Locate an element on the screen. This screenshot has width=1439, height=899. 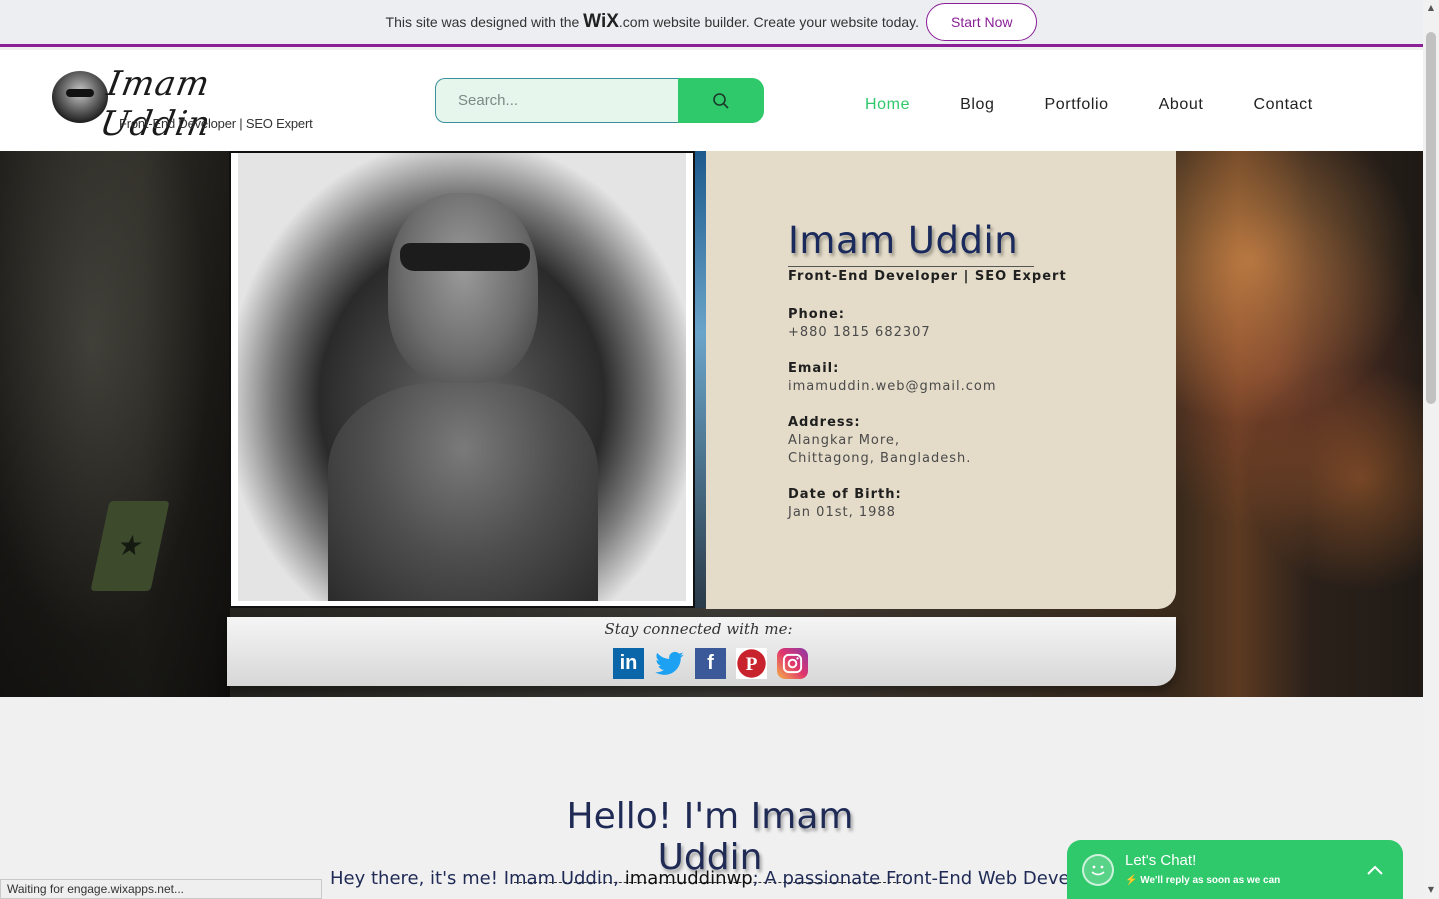
name-divider is located at coordinates (911, 266).